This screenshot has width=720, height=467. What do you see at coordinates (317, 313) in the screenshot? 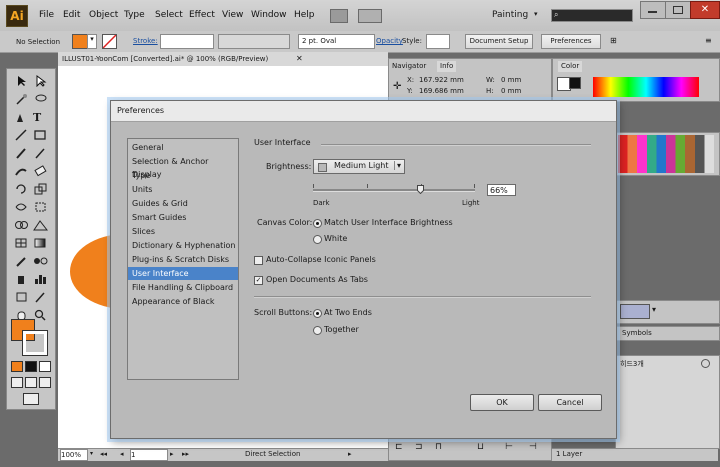
I see `scroll-two-ends-radio` at bounding box center [317, 313].